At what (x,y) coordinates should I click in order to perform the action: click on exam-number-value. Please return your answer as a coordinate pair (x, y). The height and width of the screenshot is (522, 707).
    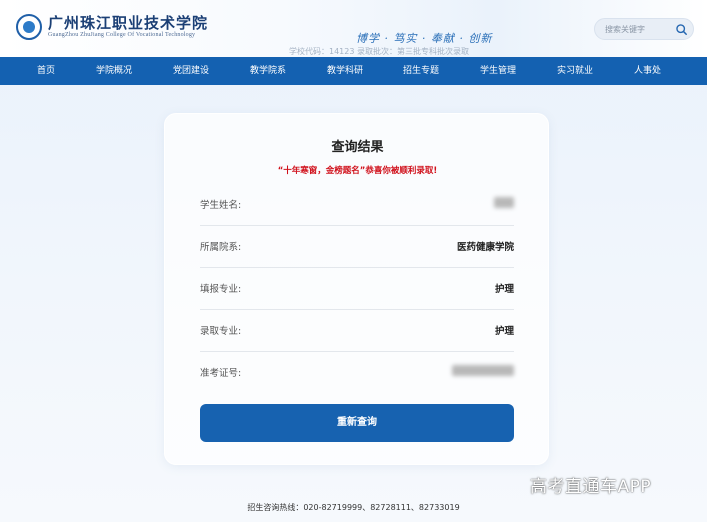
    Looking at the image, I should click on (483, 370).